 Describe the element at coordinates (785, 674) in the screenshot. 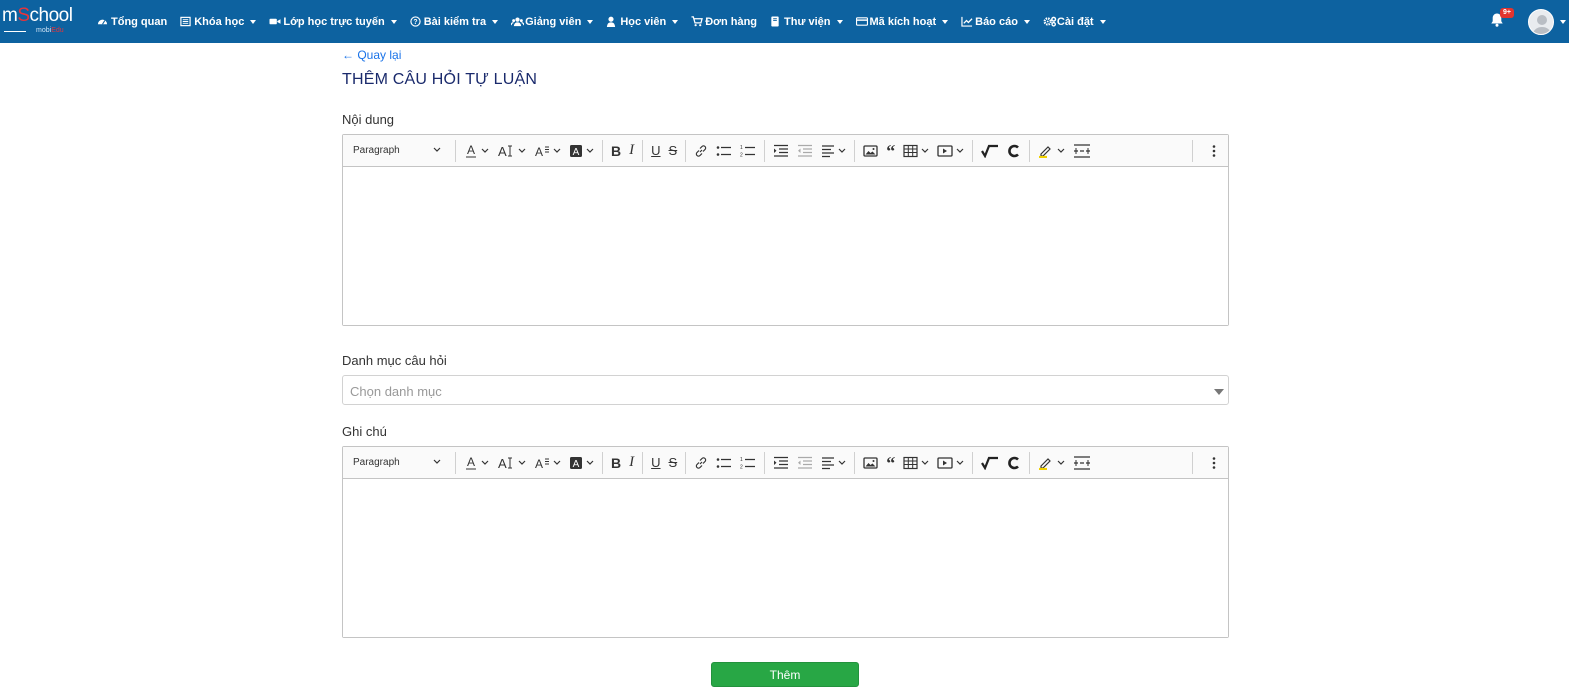

I see `submit-button: Thêm` at that location.